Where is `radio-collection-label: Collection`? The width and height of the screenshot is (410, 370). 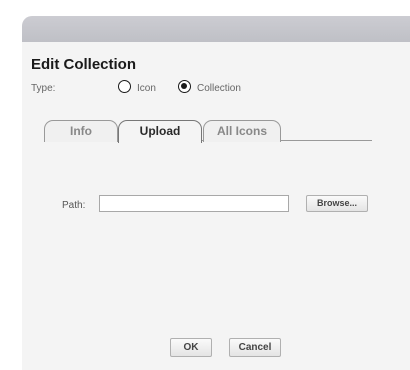
radio-collection-label: Collection is located at coordinates (219, 88).